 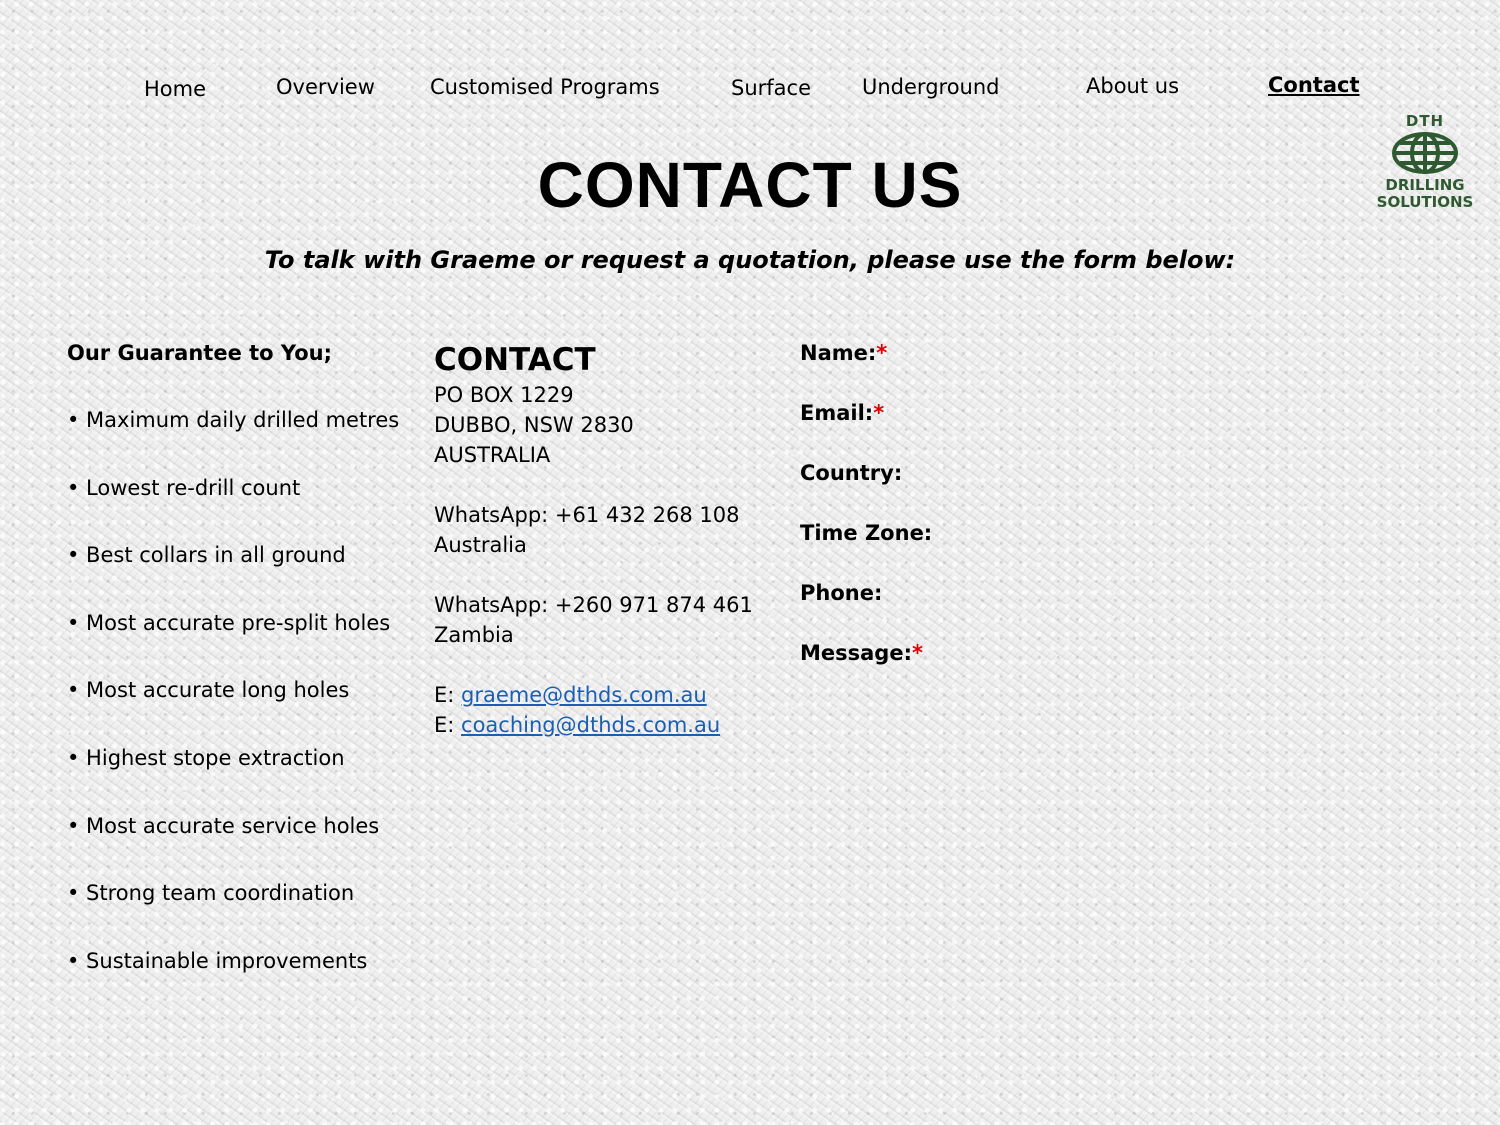 What do you see at coordinates (1314, 85) in the screenshot?
I see `nav-contact: Contact` at bounding box center [1314, 85].